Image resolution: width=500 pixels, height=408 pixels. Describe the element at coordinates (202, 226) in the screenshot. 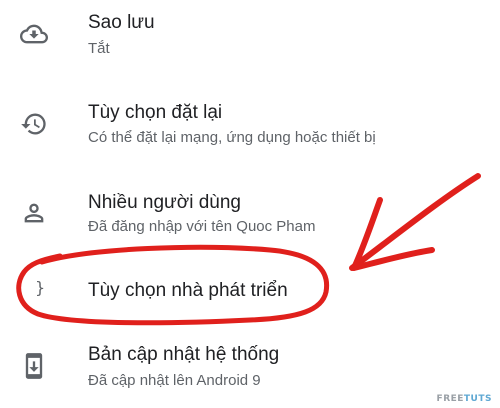

I see `settings-item-subtitle: Đã đăng nhập với tên Quoc Pham` at that location.